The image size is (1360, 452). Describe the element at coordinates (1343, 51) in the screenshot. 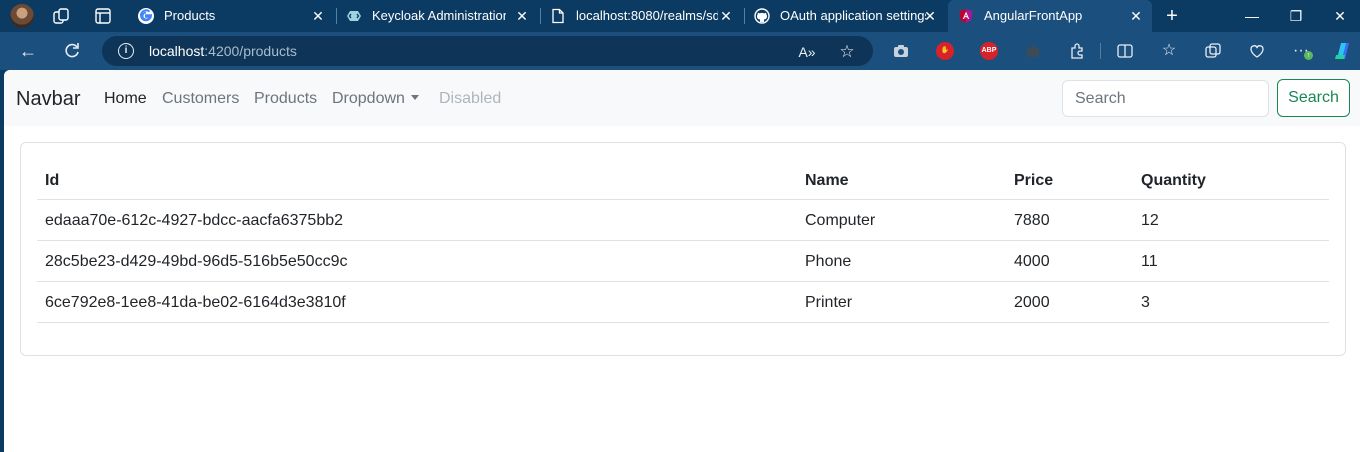

I see `copilot-icon` at that location.